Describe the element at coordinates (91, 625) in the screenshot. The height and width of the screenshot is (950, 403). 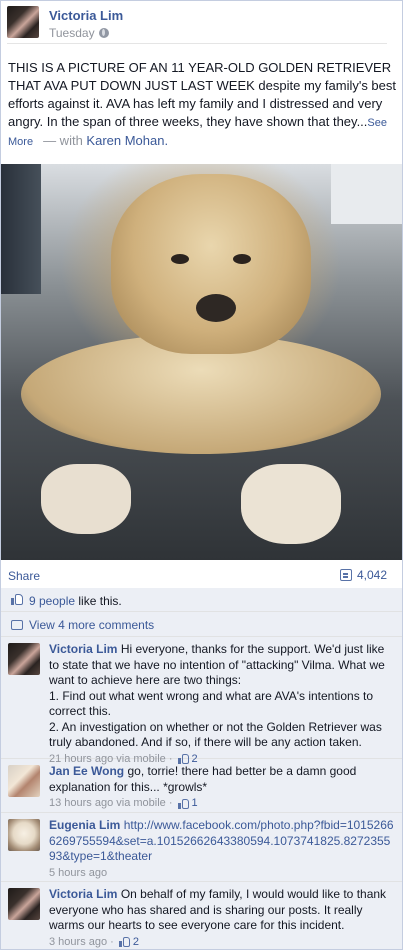
I see `view-more-comments: View 4 more comments` at that location.